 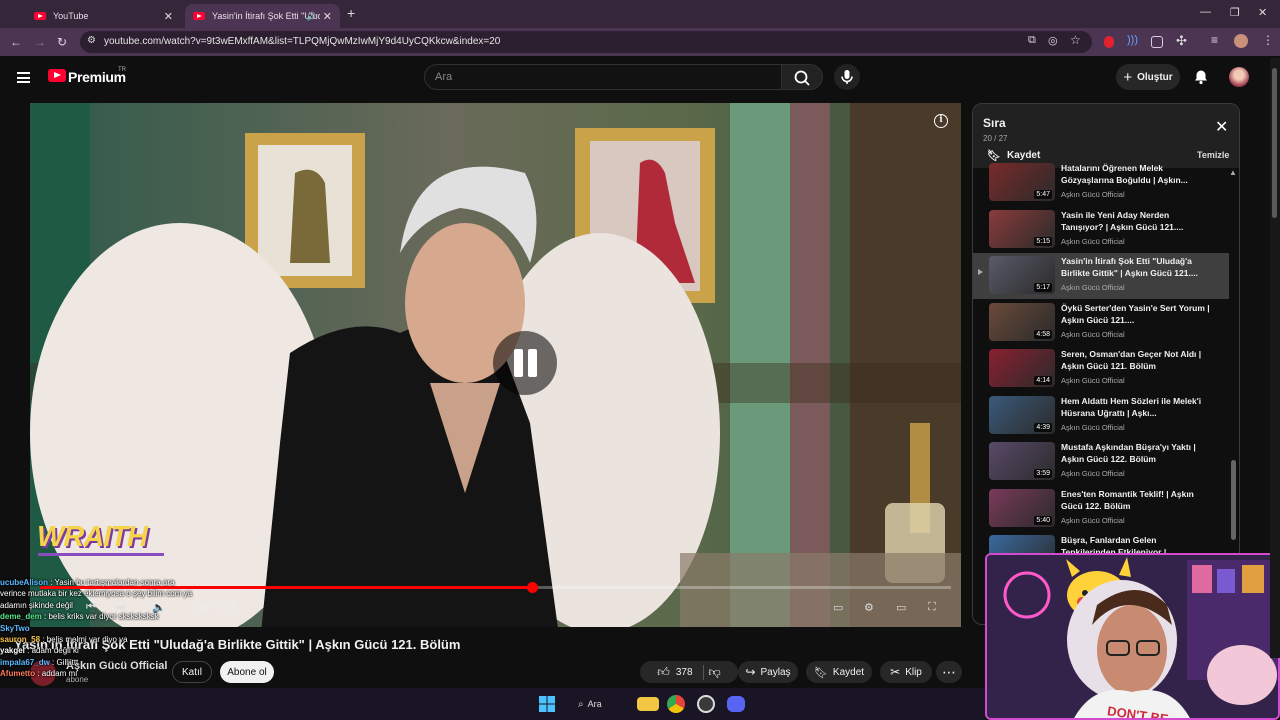 I want to click on restore-button: ❐, so click(x=1235, y=12).